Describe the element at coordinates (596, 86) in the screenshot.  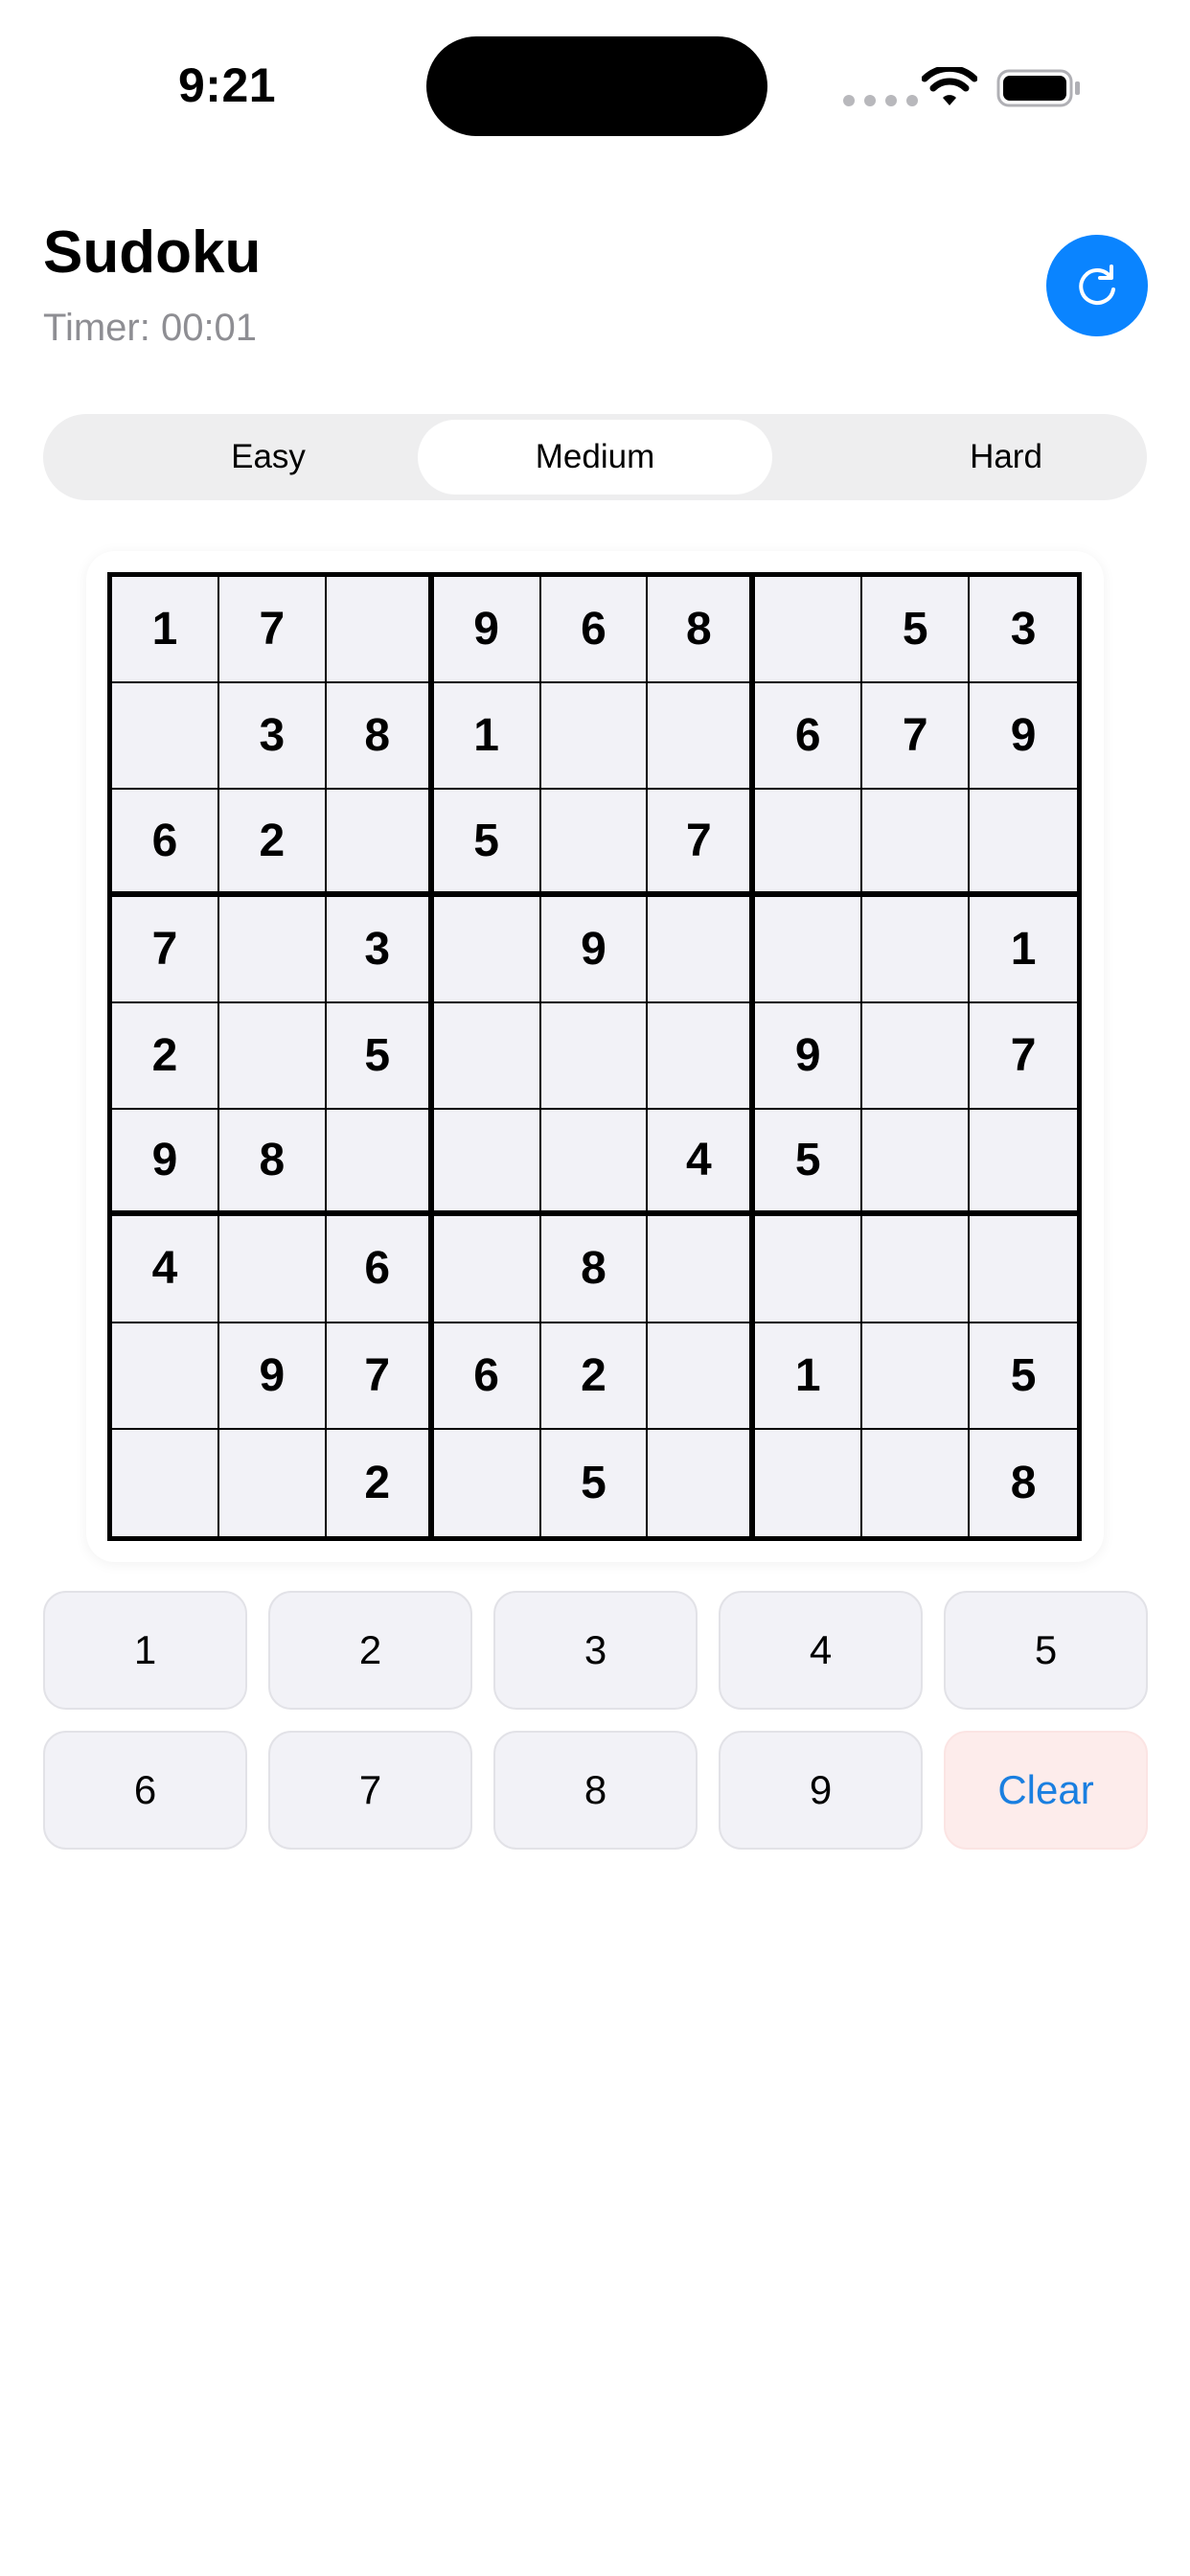
I see `dynamic-island` at that location.